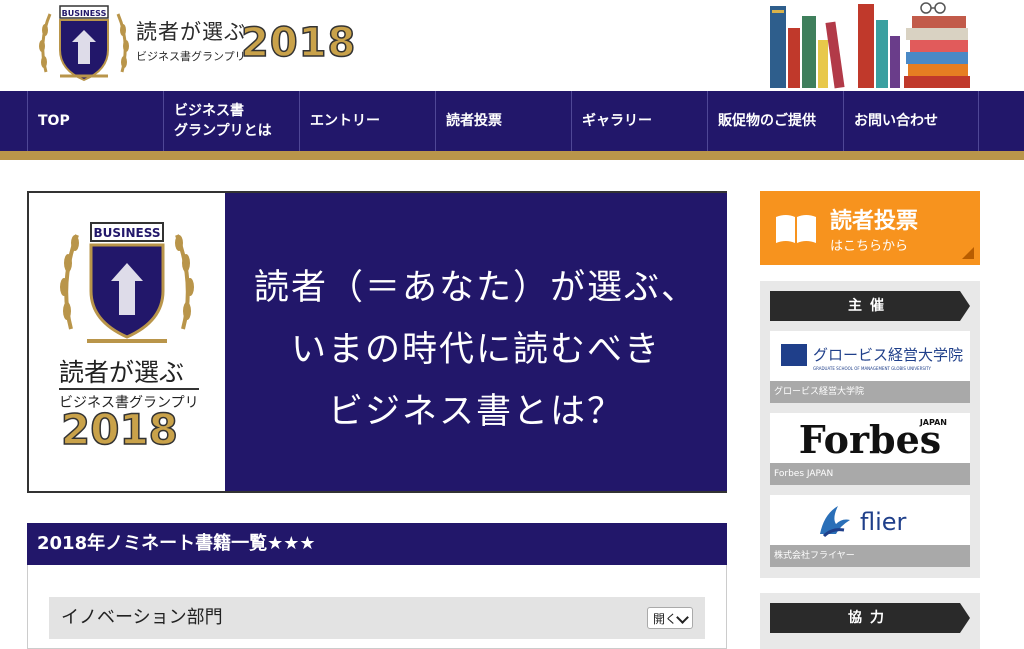 The image size is (1024, 649). Describe the element at coordinates (870, 306) in the screenshot. I see `organizer-heading: 主催` at that location.